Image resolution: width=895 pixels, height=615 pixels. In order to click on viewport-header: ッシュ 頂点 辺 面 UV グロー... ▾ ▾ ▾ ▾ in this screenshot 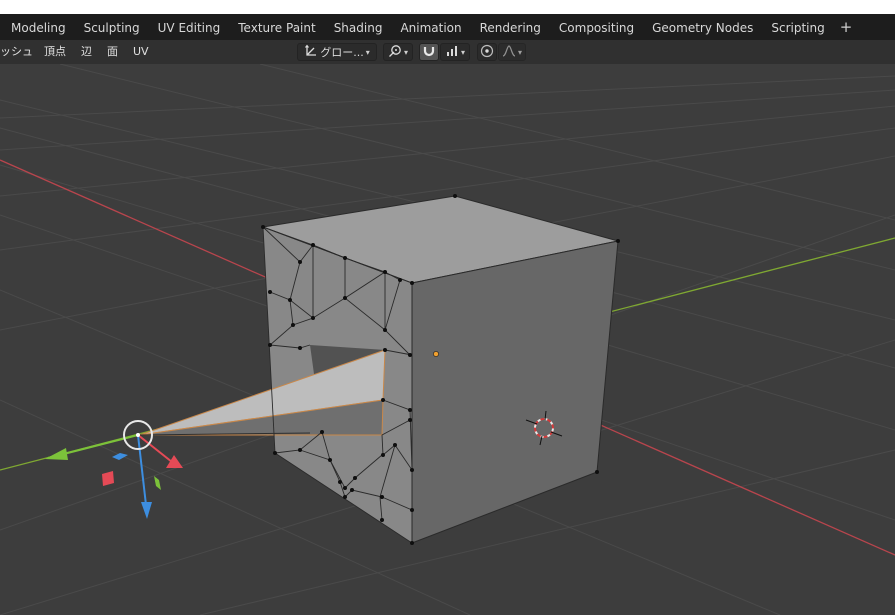, I will do `click(447, 52)`.